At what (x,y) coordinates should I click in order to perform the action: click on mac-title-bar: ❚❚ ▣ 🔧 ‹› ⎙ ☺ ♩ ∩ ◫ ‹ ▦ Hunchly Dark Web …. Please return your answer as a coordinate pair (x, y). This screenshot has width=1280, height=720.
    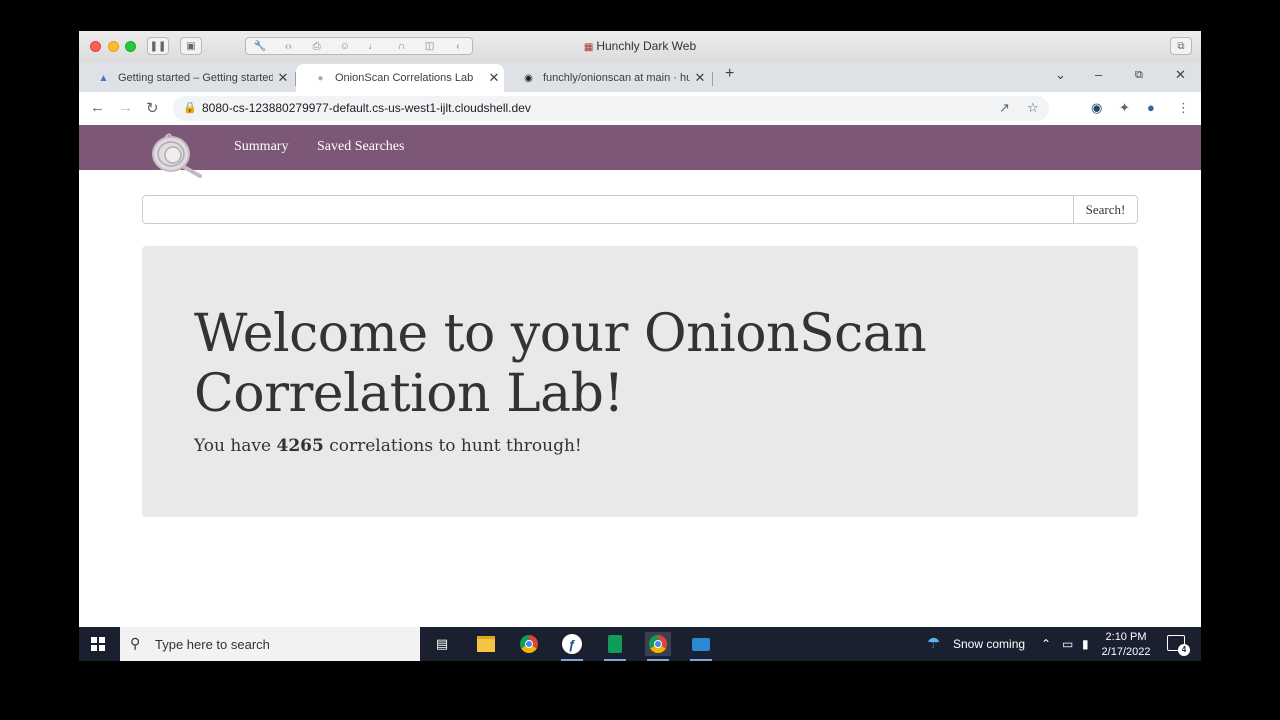
    Looking at the image, I should click on (640, 47).